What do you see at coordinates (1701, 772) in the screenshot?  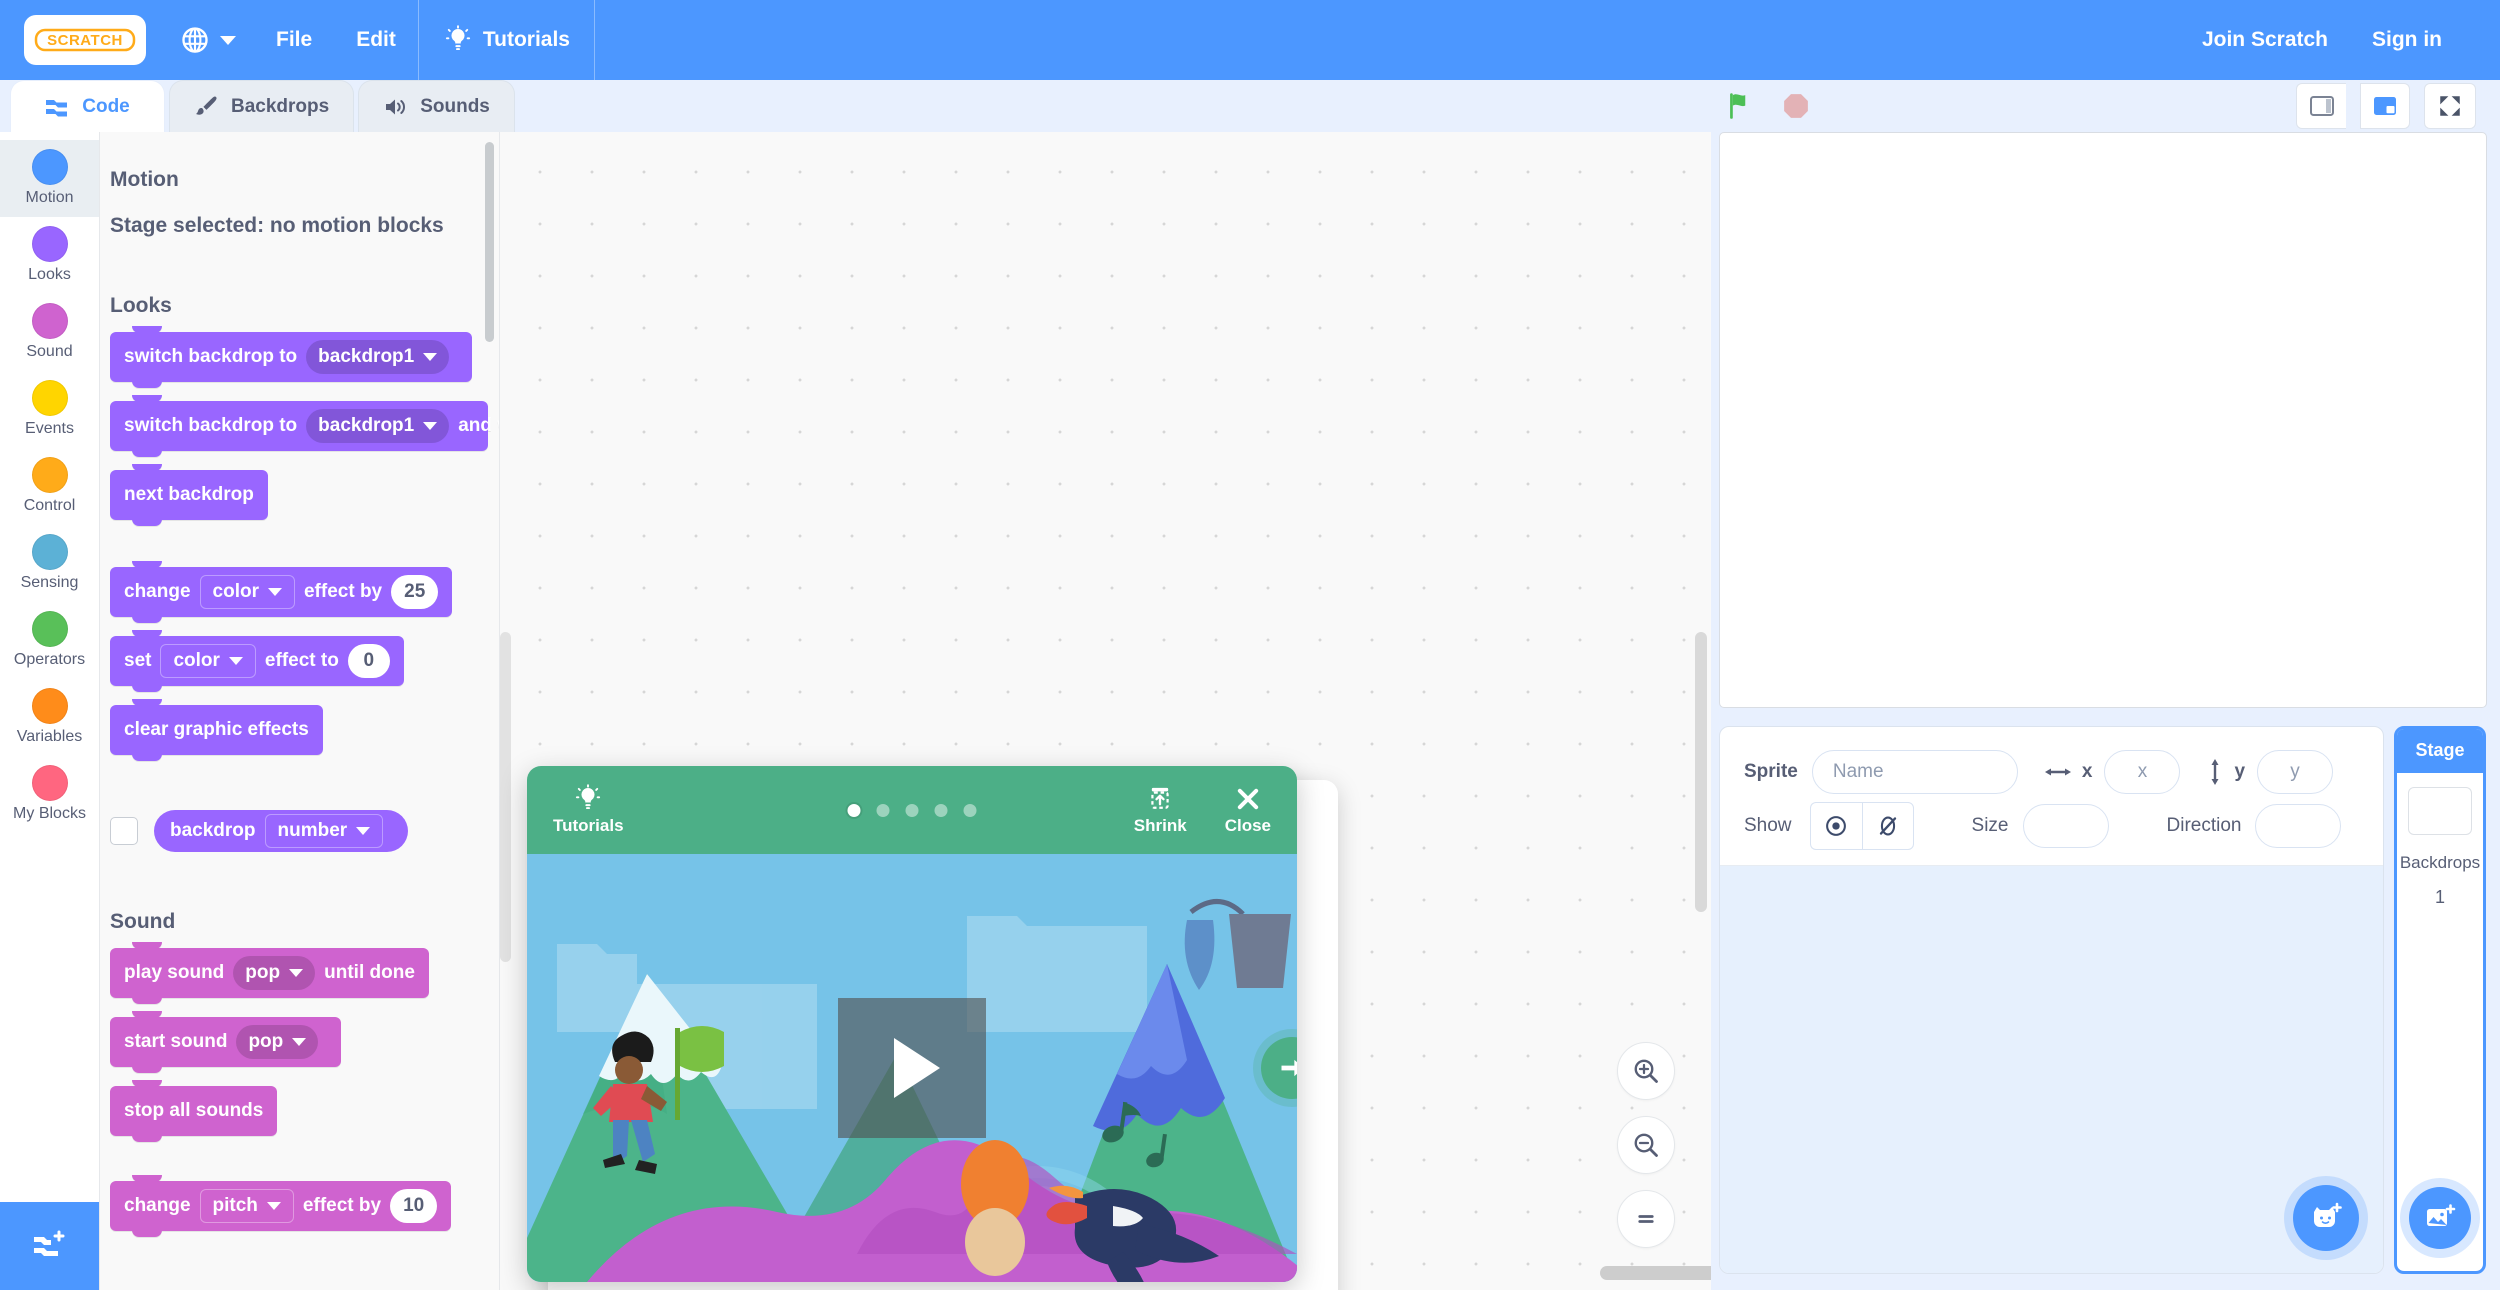 I see `workspace-vertical-scrollbar` at bounding box center [1701, 772].